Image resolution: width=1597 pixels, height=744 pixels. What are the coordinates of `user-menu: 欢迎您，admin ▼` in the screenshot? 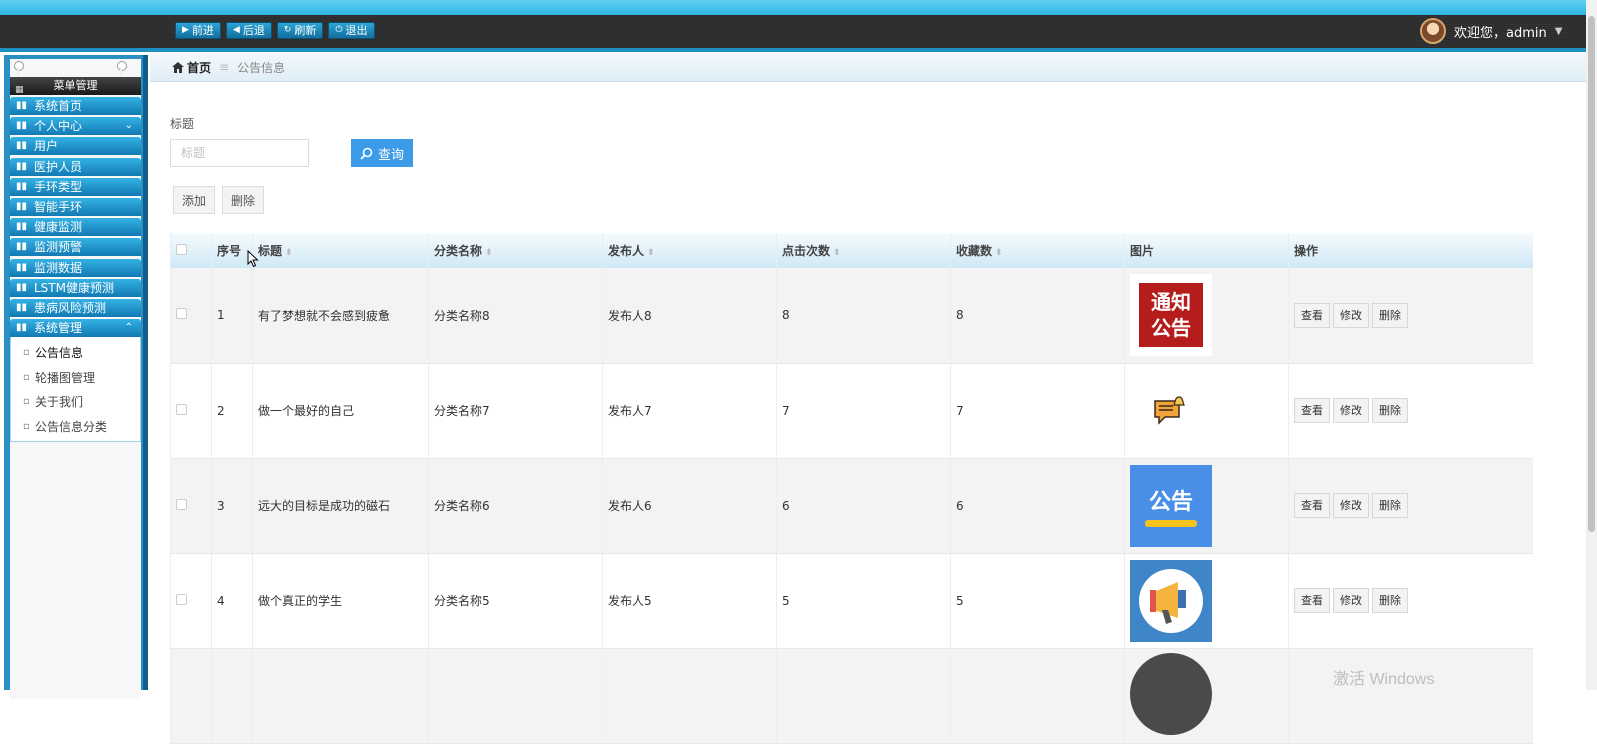 It's located at (1491, 31).